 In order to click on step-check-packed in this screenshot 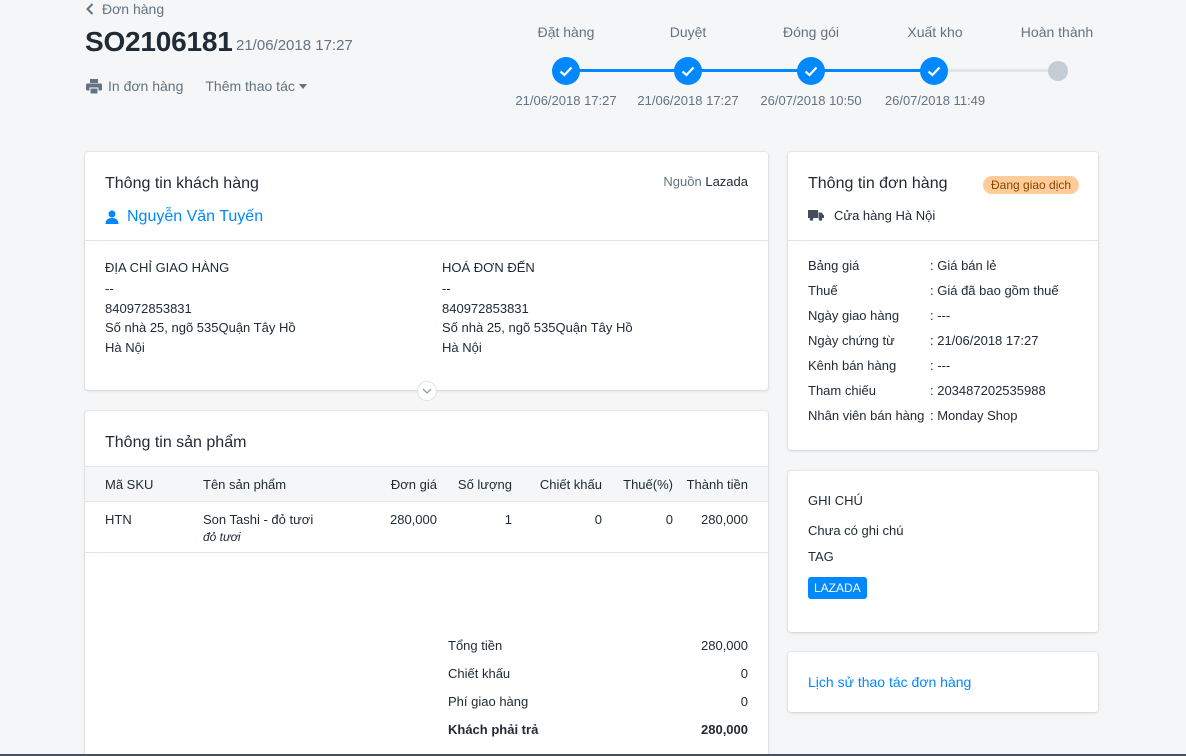, I will do `click(811, 71)`.